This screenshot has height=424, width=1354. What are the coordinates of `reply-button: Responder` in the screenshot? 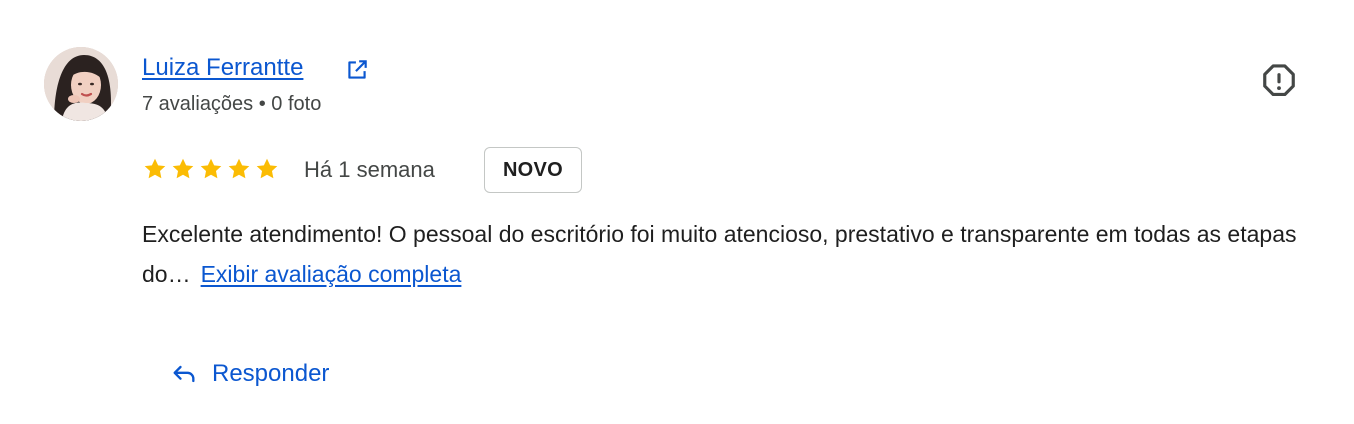 It's located at (249, 374).